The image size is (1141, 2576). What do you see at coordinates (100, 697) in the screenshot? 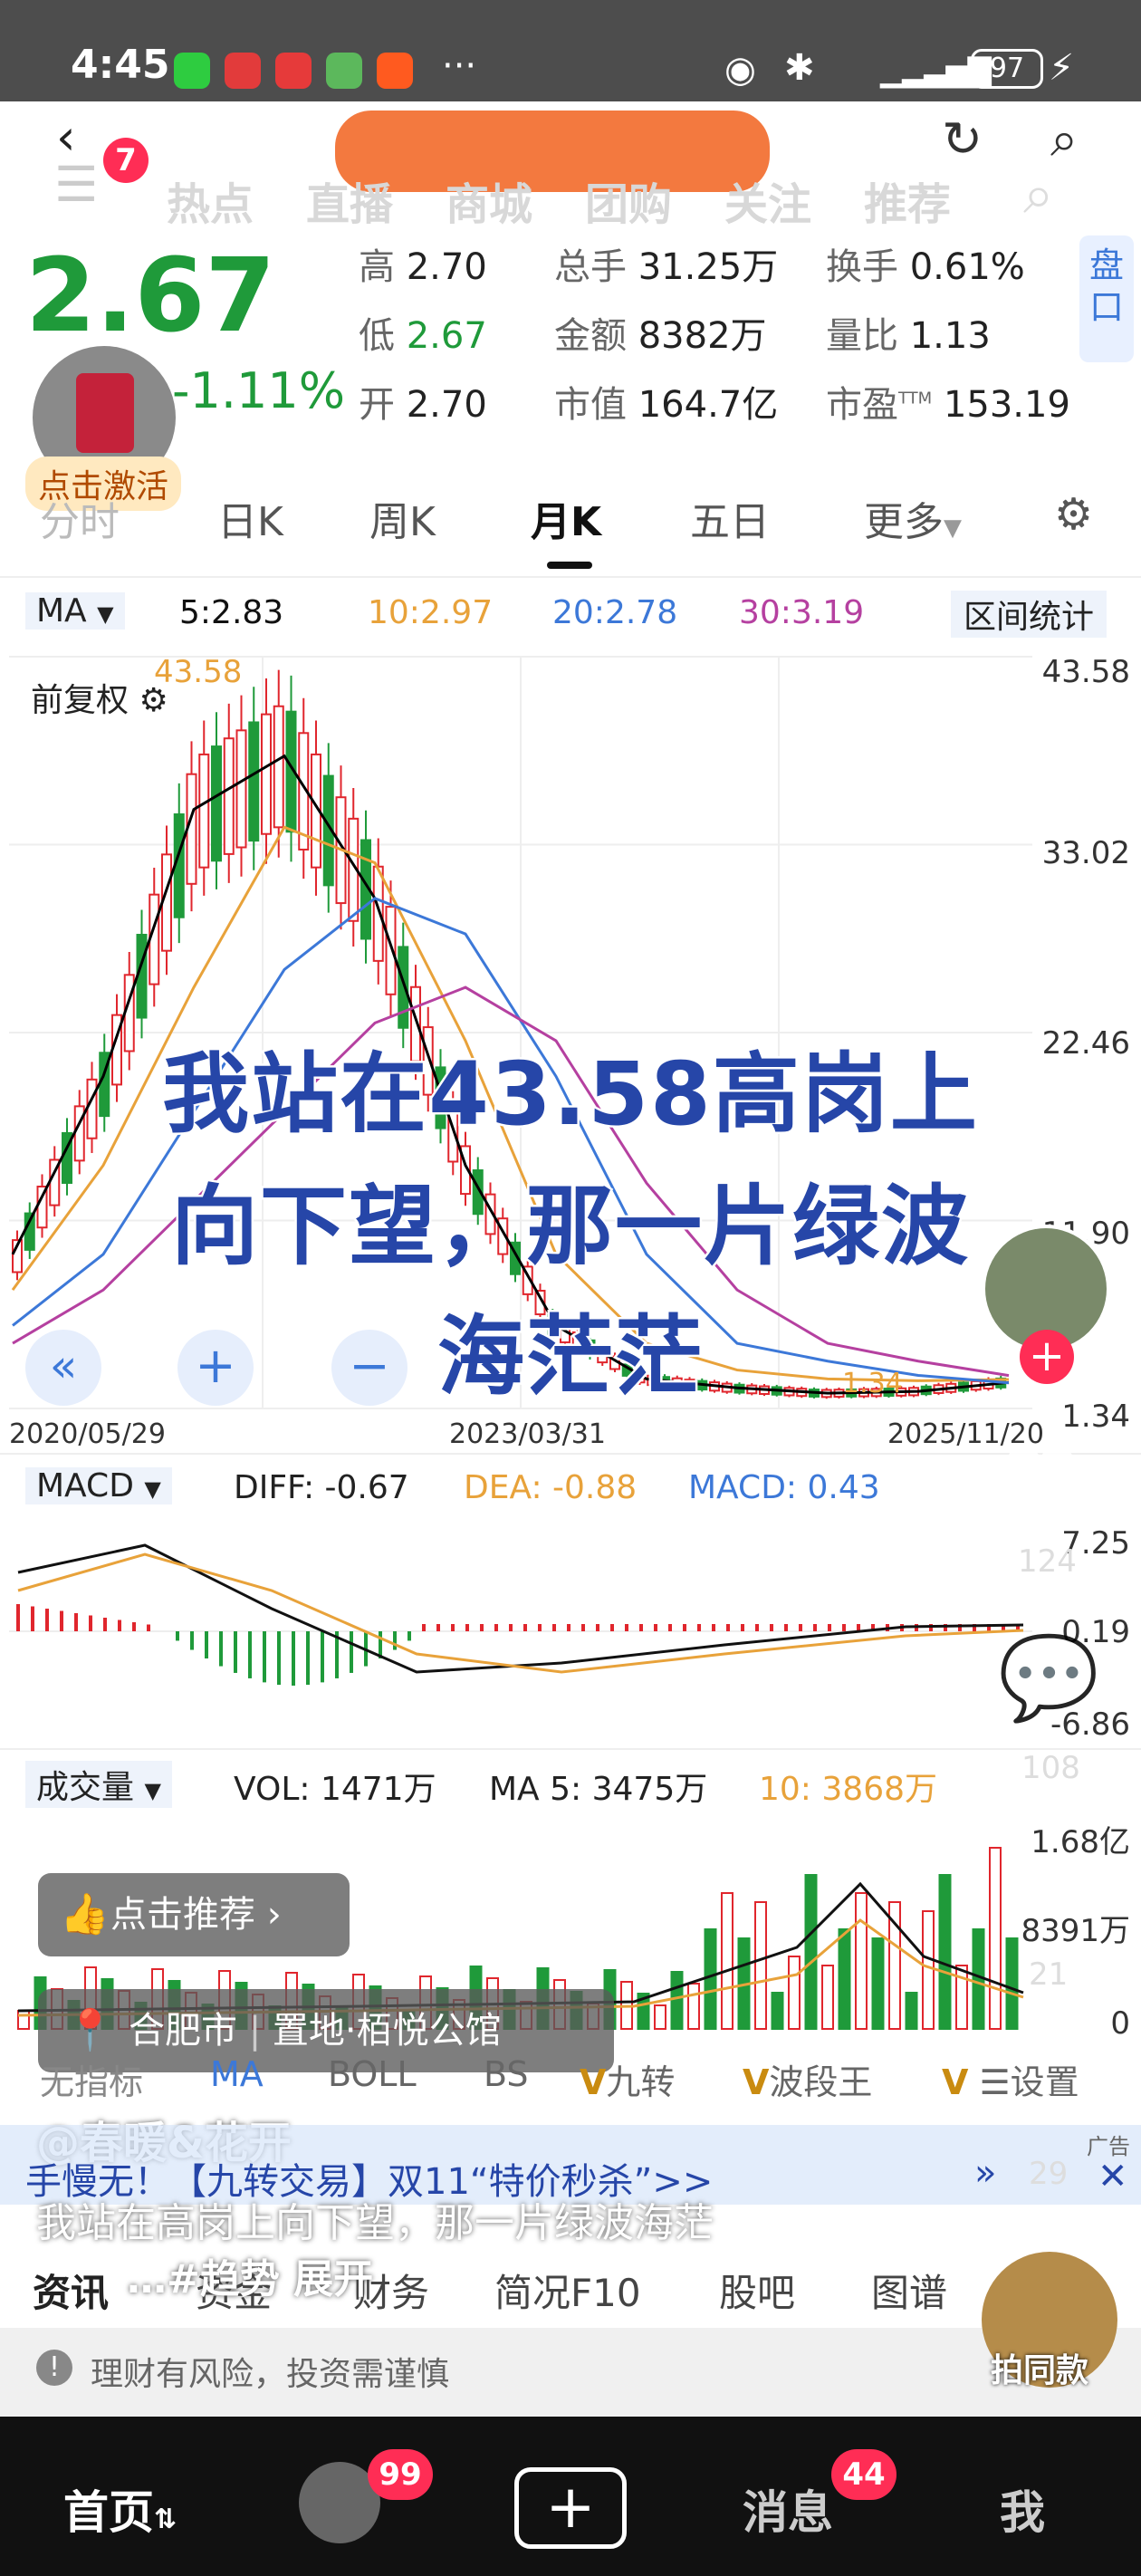
I see `adjust-select: 前复权 ⚙` at bounding box center [100, 697].